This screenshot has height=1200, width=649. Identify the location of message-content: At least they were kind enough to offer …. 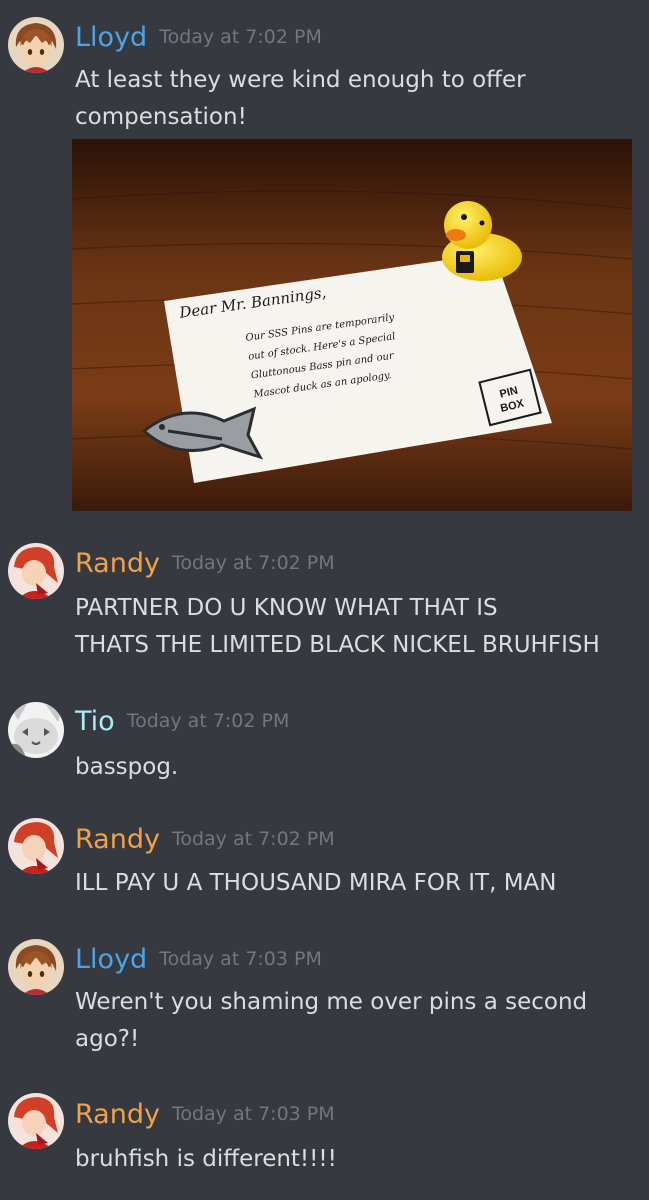
(357, 99).